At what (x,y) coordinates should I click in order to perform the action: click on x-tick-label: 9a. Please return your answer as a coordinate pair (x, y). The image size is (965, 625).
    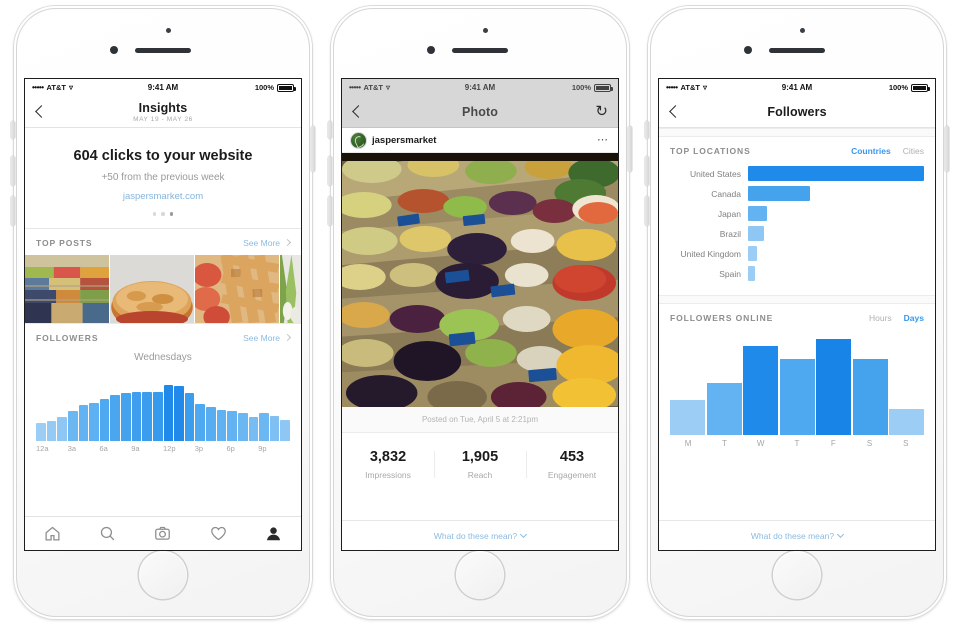
    Looking at the image, I should click on (135, 448).